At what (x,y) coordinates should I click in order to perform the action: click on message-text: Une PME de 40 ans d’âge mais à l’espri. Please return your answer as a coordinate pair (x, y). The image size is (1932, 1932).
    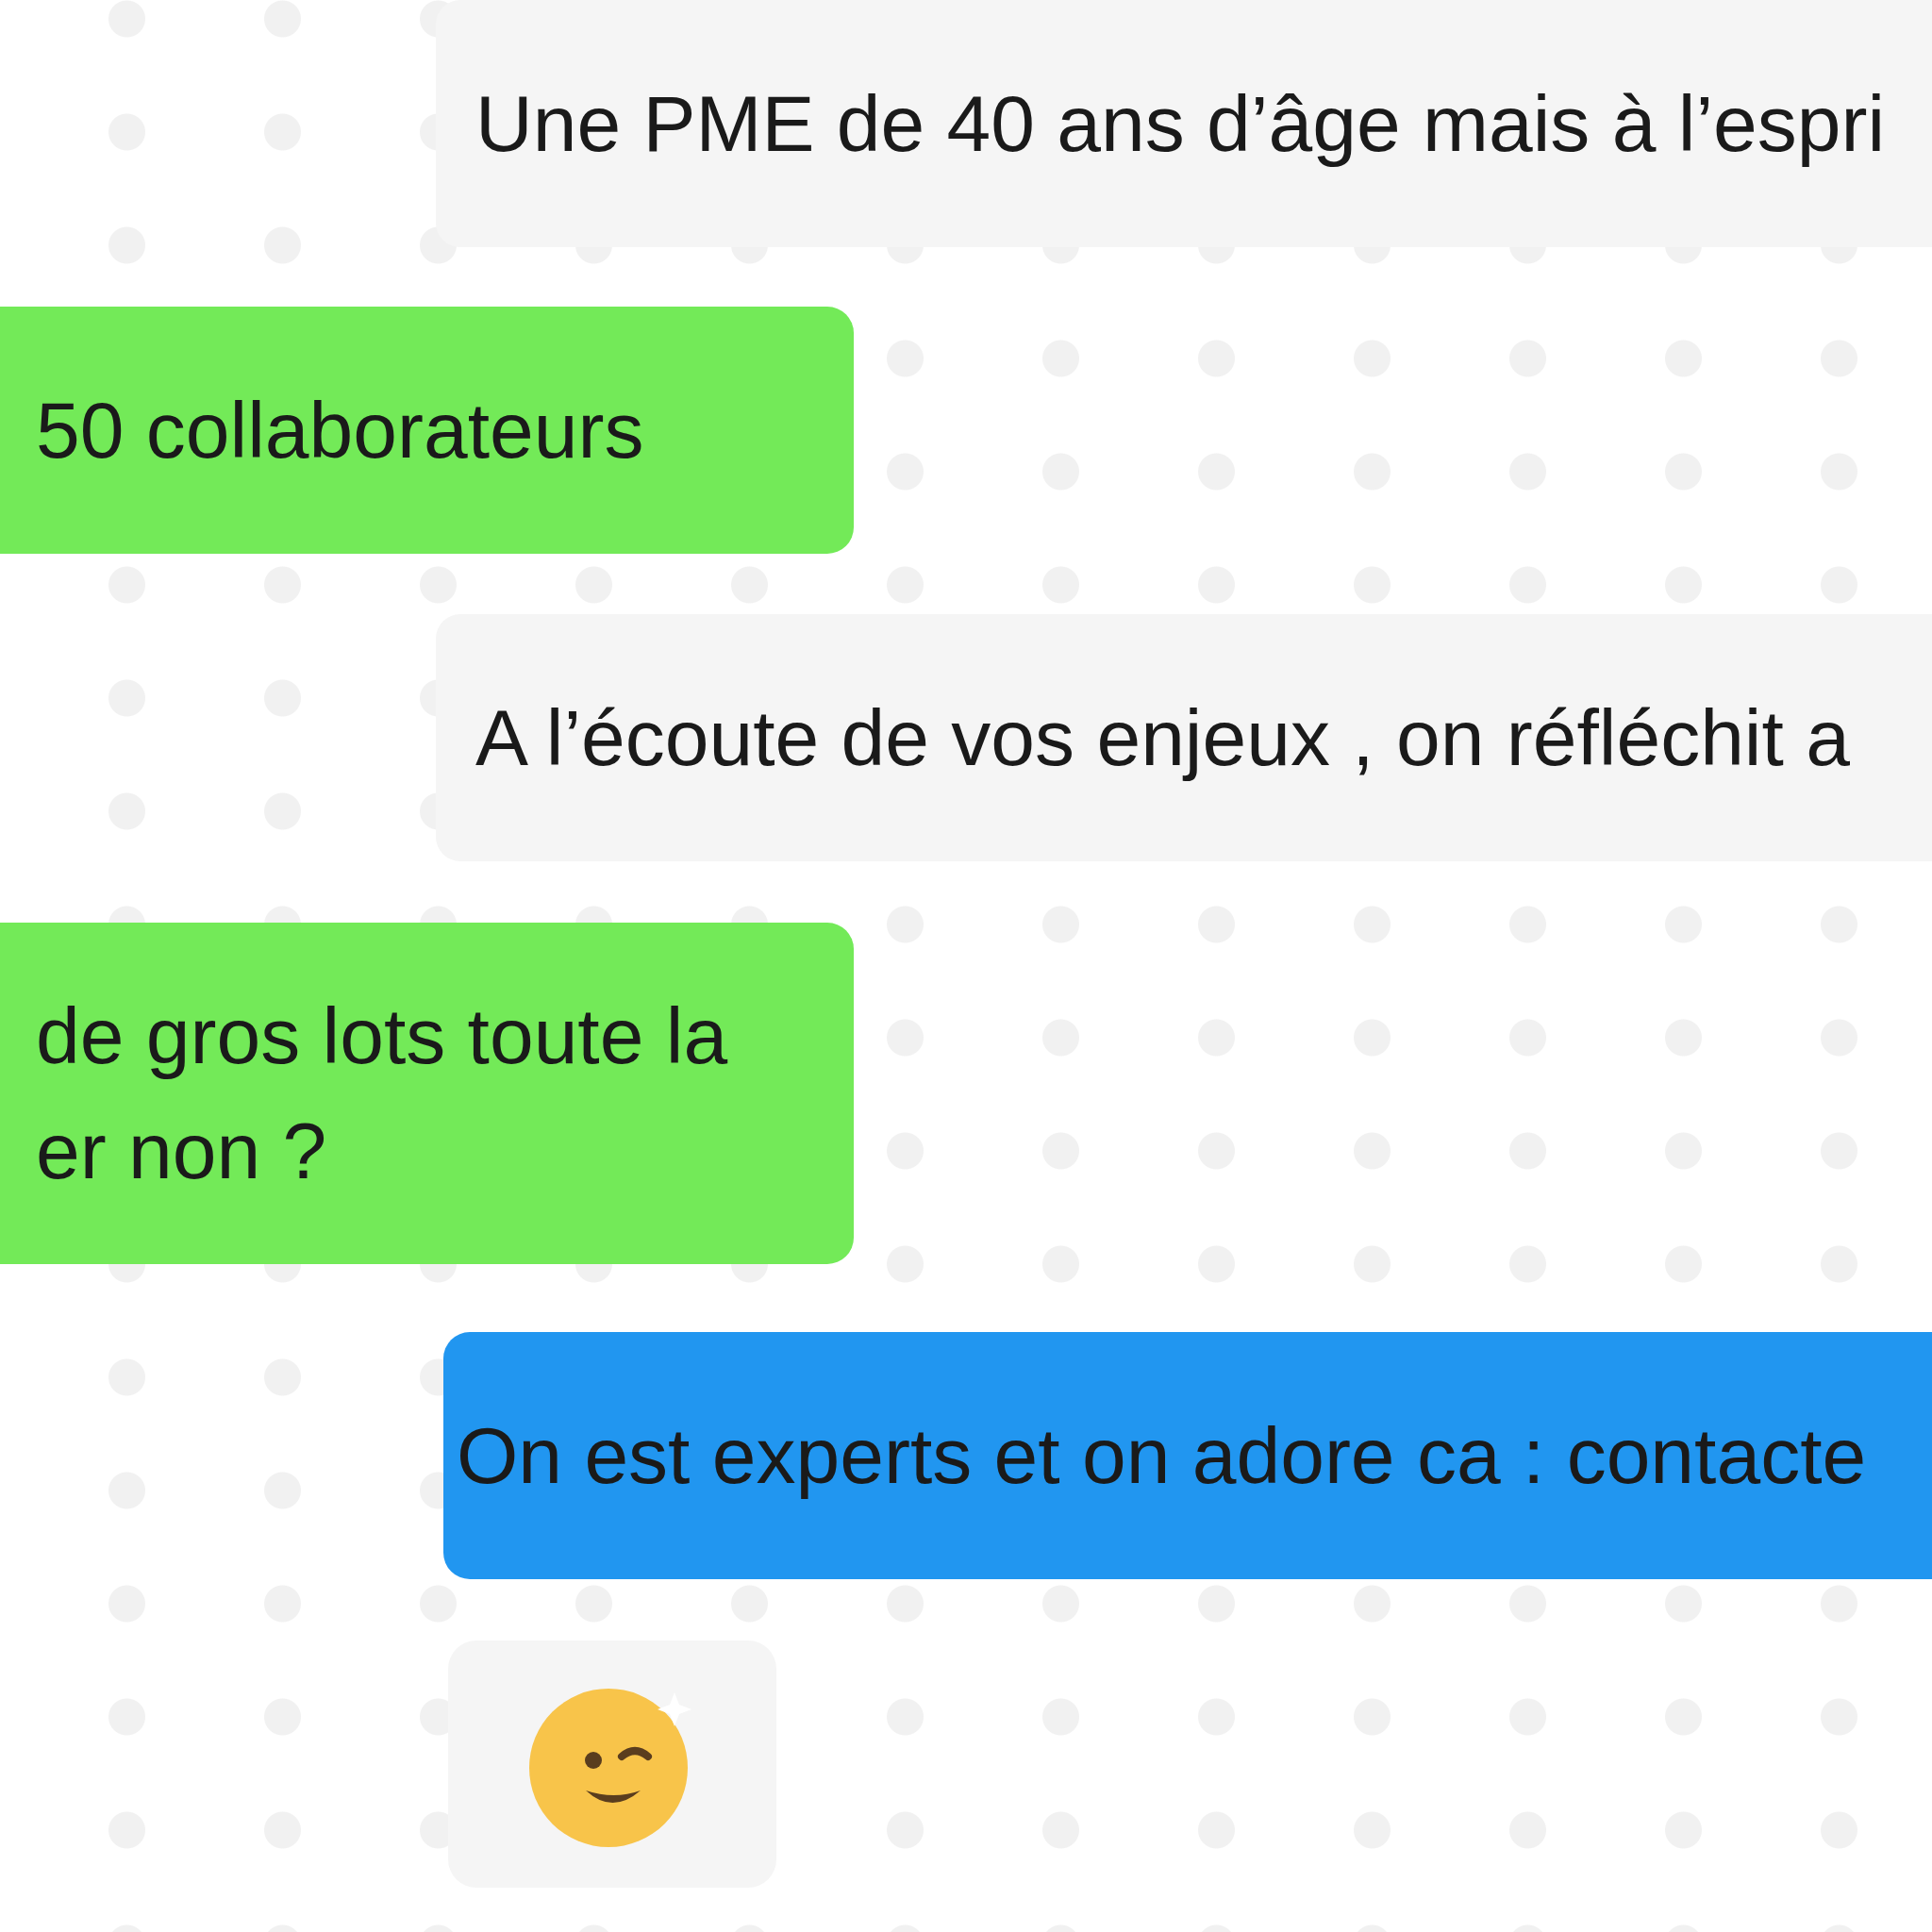
    Looking at the image, I should click on (1181, 124).